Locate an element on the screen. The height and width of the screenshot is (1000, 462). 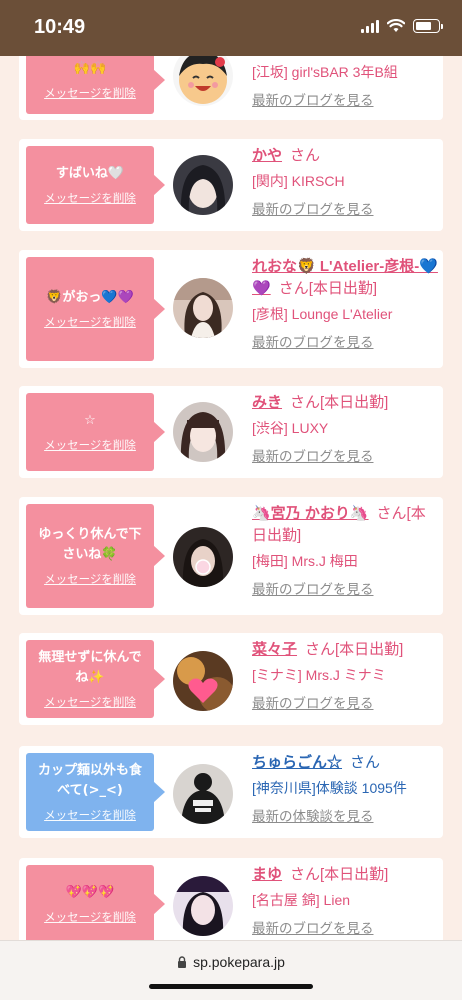
url-display: sp.pokepara.jp is located at coordinates (231, 962).